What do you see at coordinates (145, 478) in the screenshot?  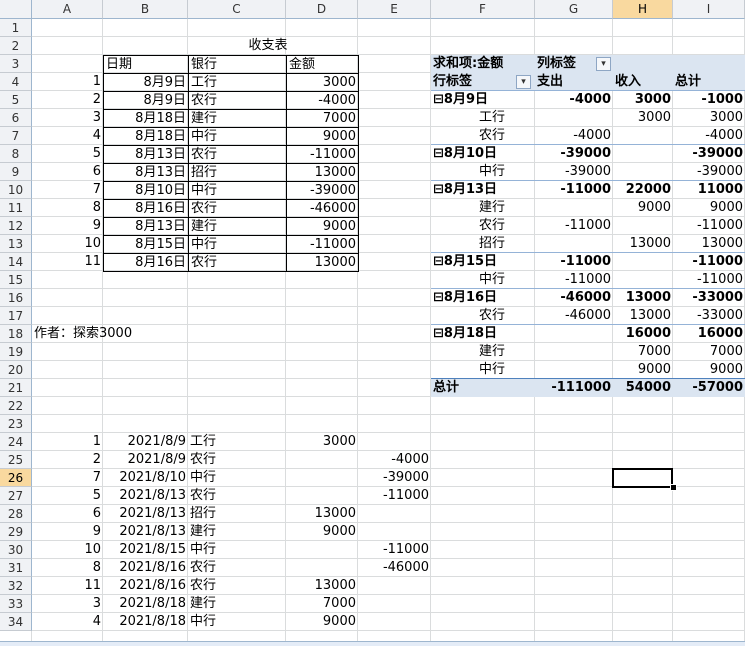 I see `date-cell: 2021/8/10` at bounding box center [145, 478].